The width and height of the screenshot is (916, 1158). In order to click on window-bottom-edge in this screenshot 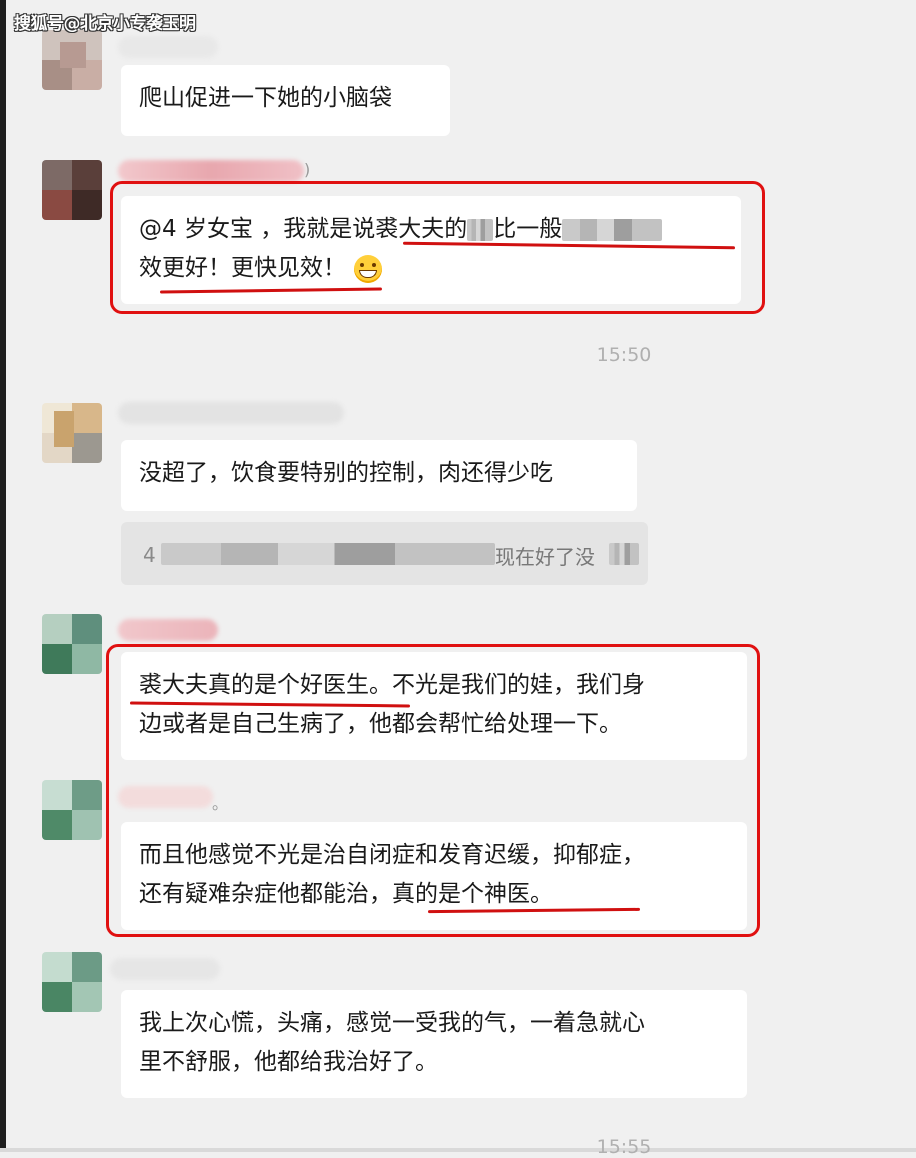, I will do `click(458, 1150)`.